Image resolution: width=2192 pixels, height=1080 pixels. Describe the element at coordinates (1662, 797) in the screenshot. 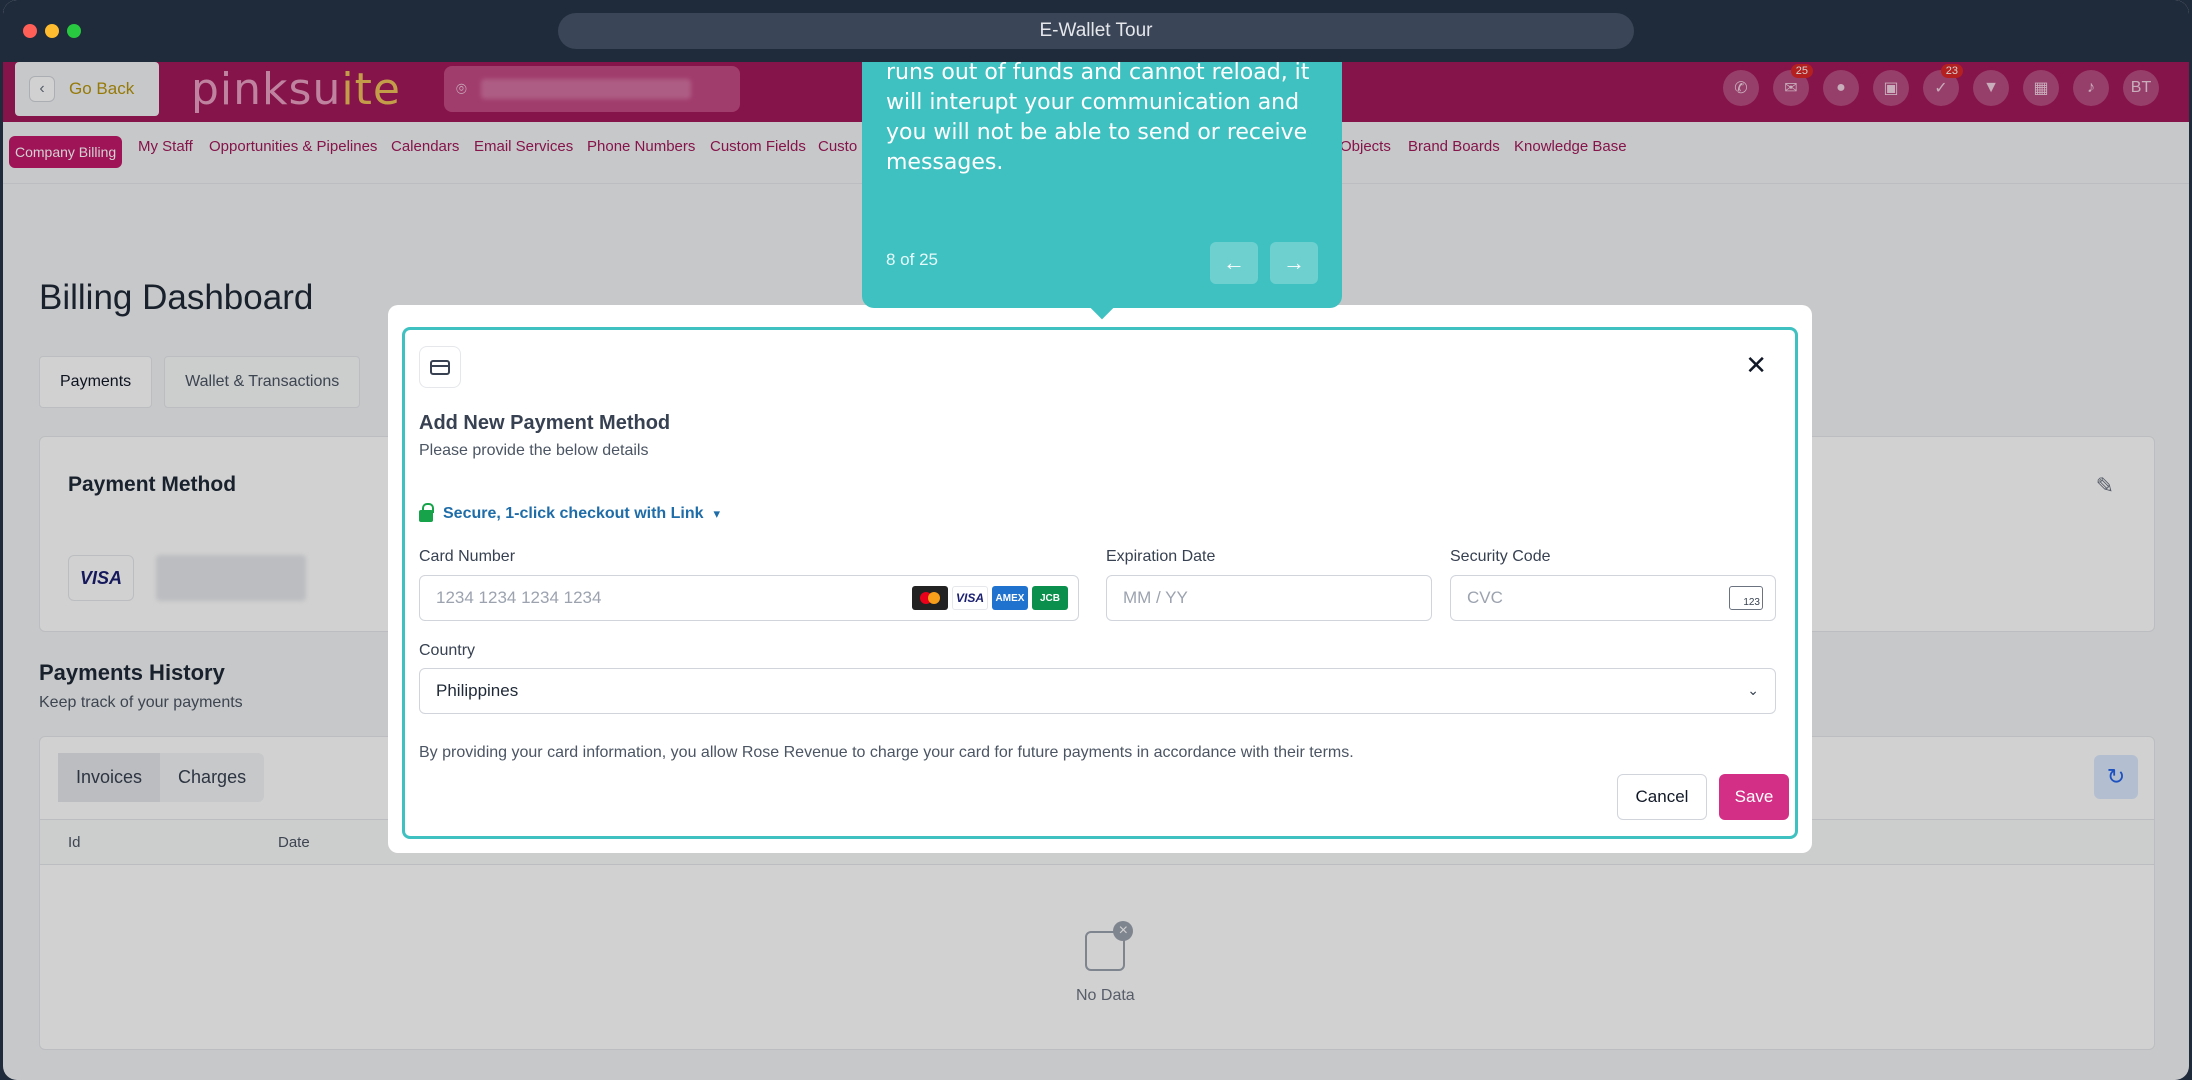

I see `cancel-button: Cancel` at that location.